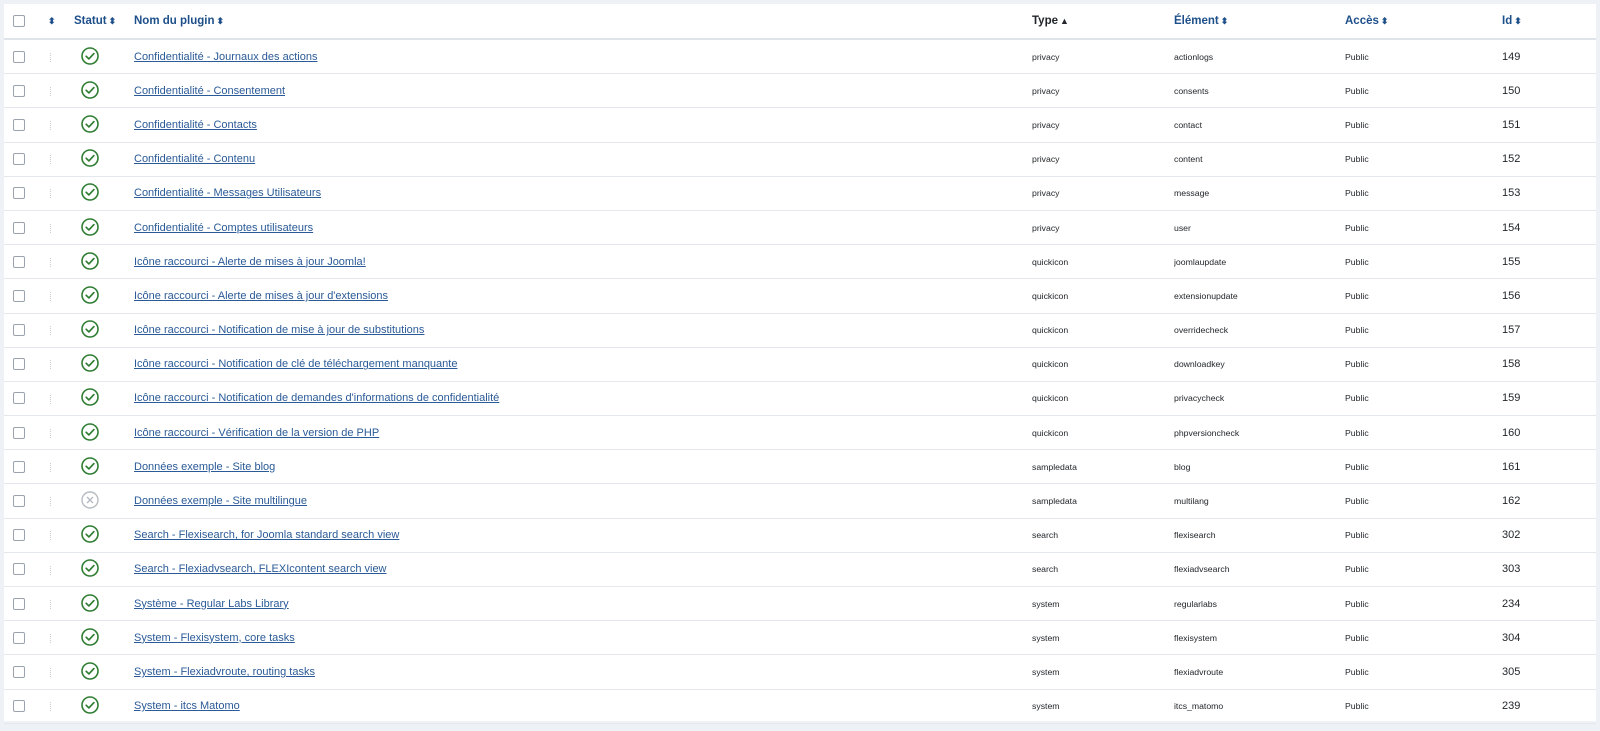 Image resolution: width=1600 pixels, height=731 pixels. I want to click on ordering-sort-icon: ⬍, so click(52, 21).